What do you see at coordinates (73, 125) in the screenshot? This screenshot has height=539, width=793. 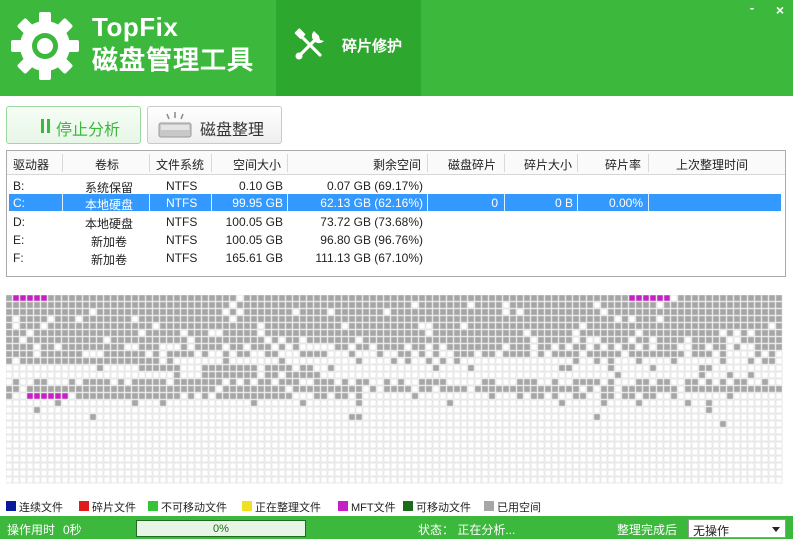 I see `stop-analysis-button: 停止分析` at bounding box center [73, 125].